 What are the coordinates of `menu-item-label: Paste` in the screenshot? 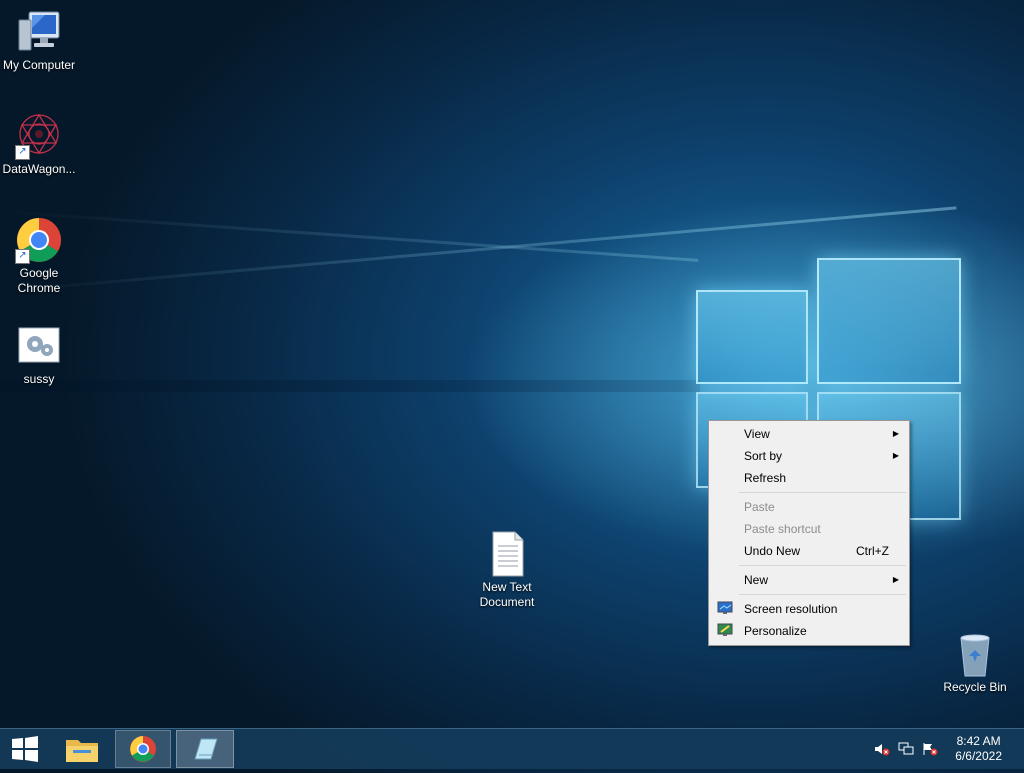 It's located at (759, 507).